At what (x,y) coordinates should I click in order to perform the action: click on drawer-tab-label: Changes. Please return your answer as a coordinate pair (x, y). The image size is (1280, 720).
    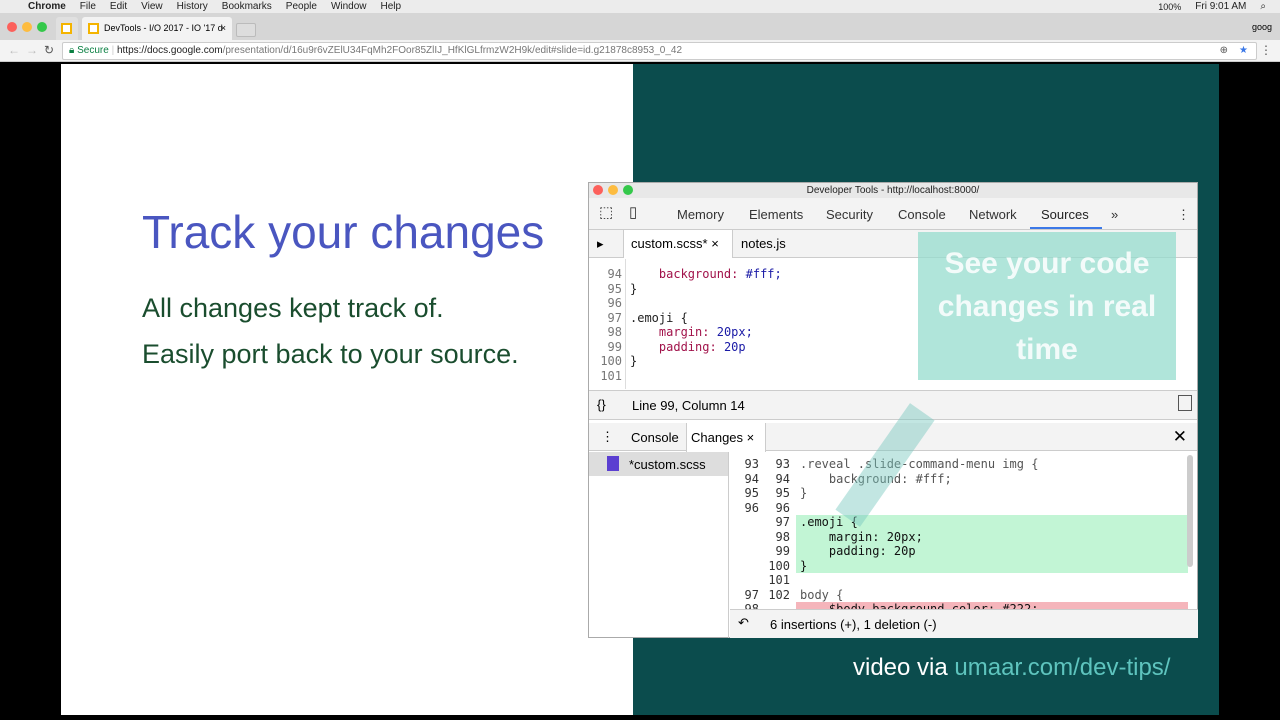
    Looking at the image, I should click on (717, 437).